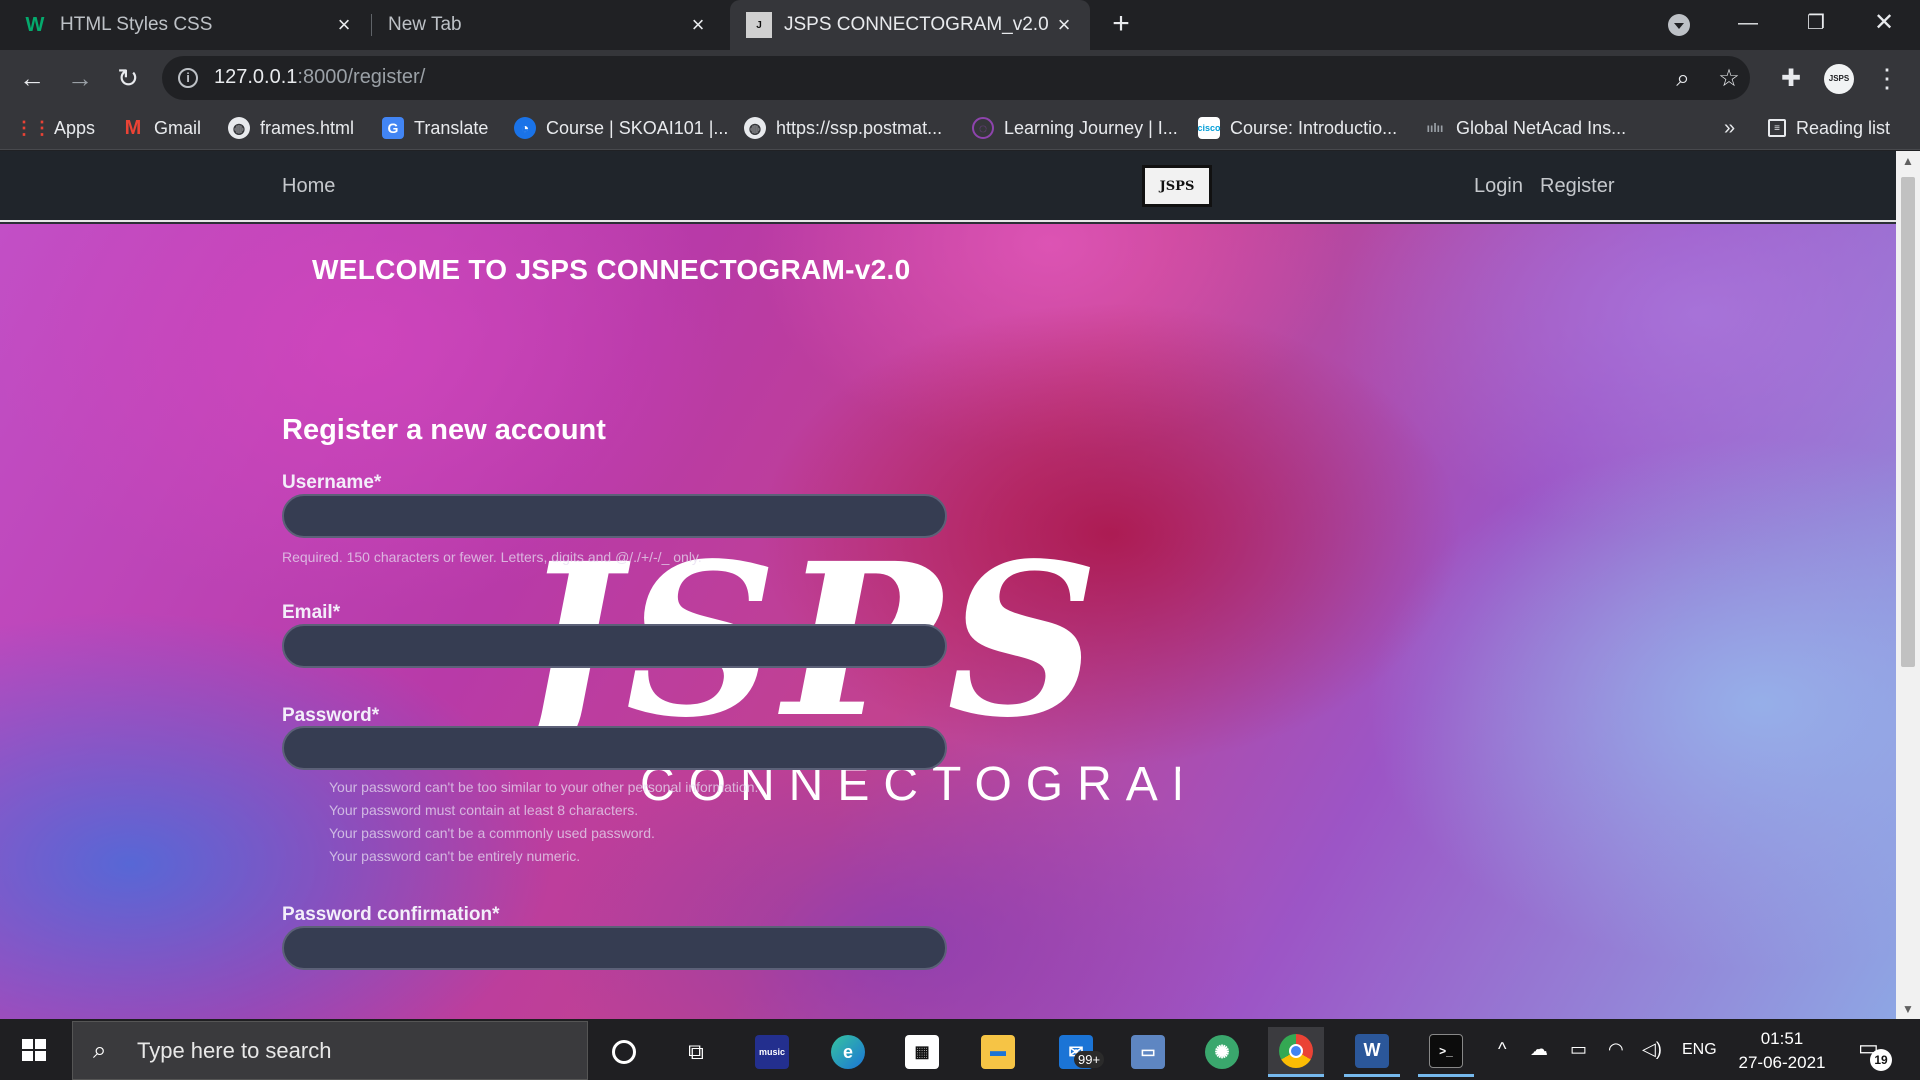 The height and width of the screenshot is (1080, 1920). I want to click on password-confirm-input, so click(614, 948).